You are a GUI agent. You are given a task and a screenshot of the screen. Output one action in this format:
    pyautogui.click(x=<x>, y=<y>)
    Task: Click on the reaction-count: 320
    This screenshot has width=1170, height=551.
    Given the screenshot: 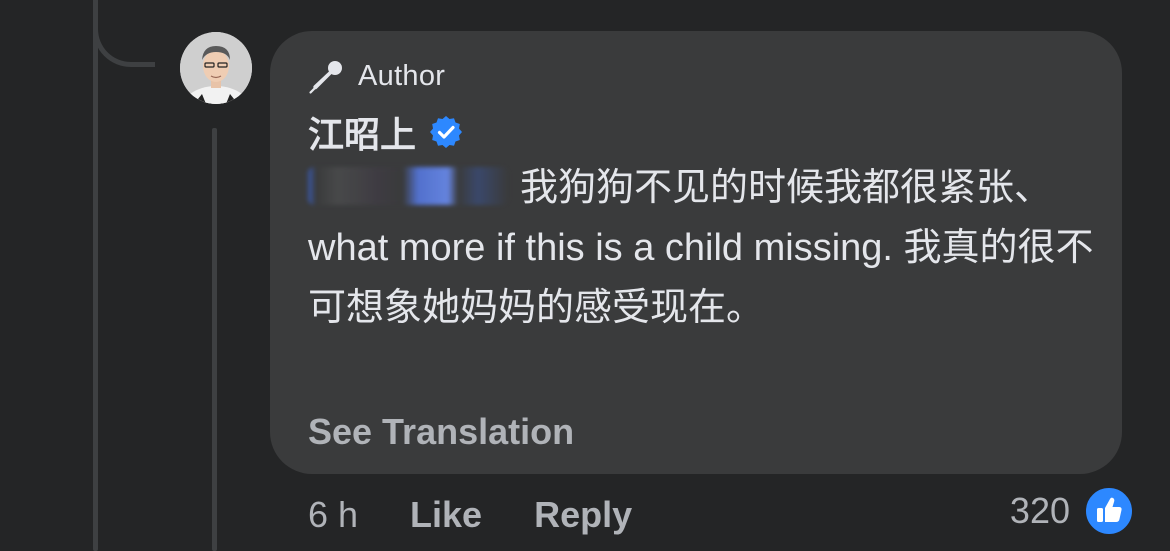 What is the action you would take?
    pyautogui.click(x=1039, y=510)
    